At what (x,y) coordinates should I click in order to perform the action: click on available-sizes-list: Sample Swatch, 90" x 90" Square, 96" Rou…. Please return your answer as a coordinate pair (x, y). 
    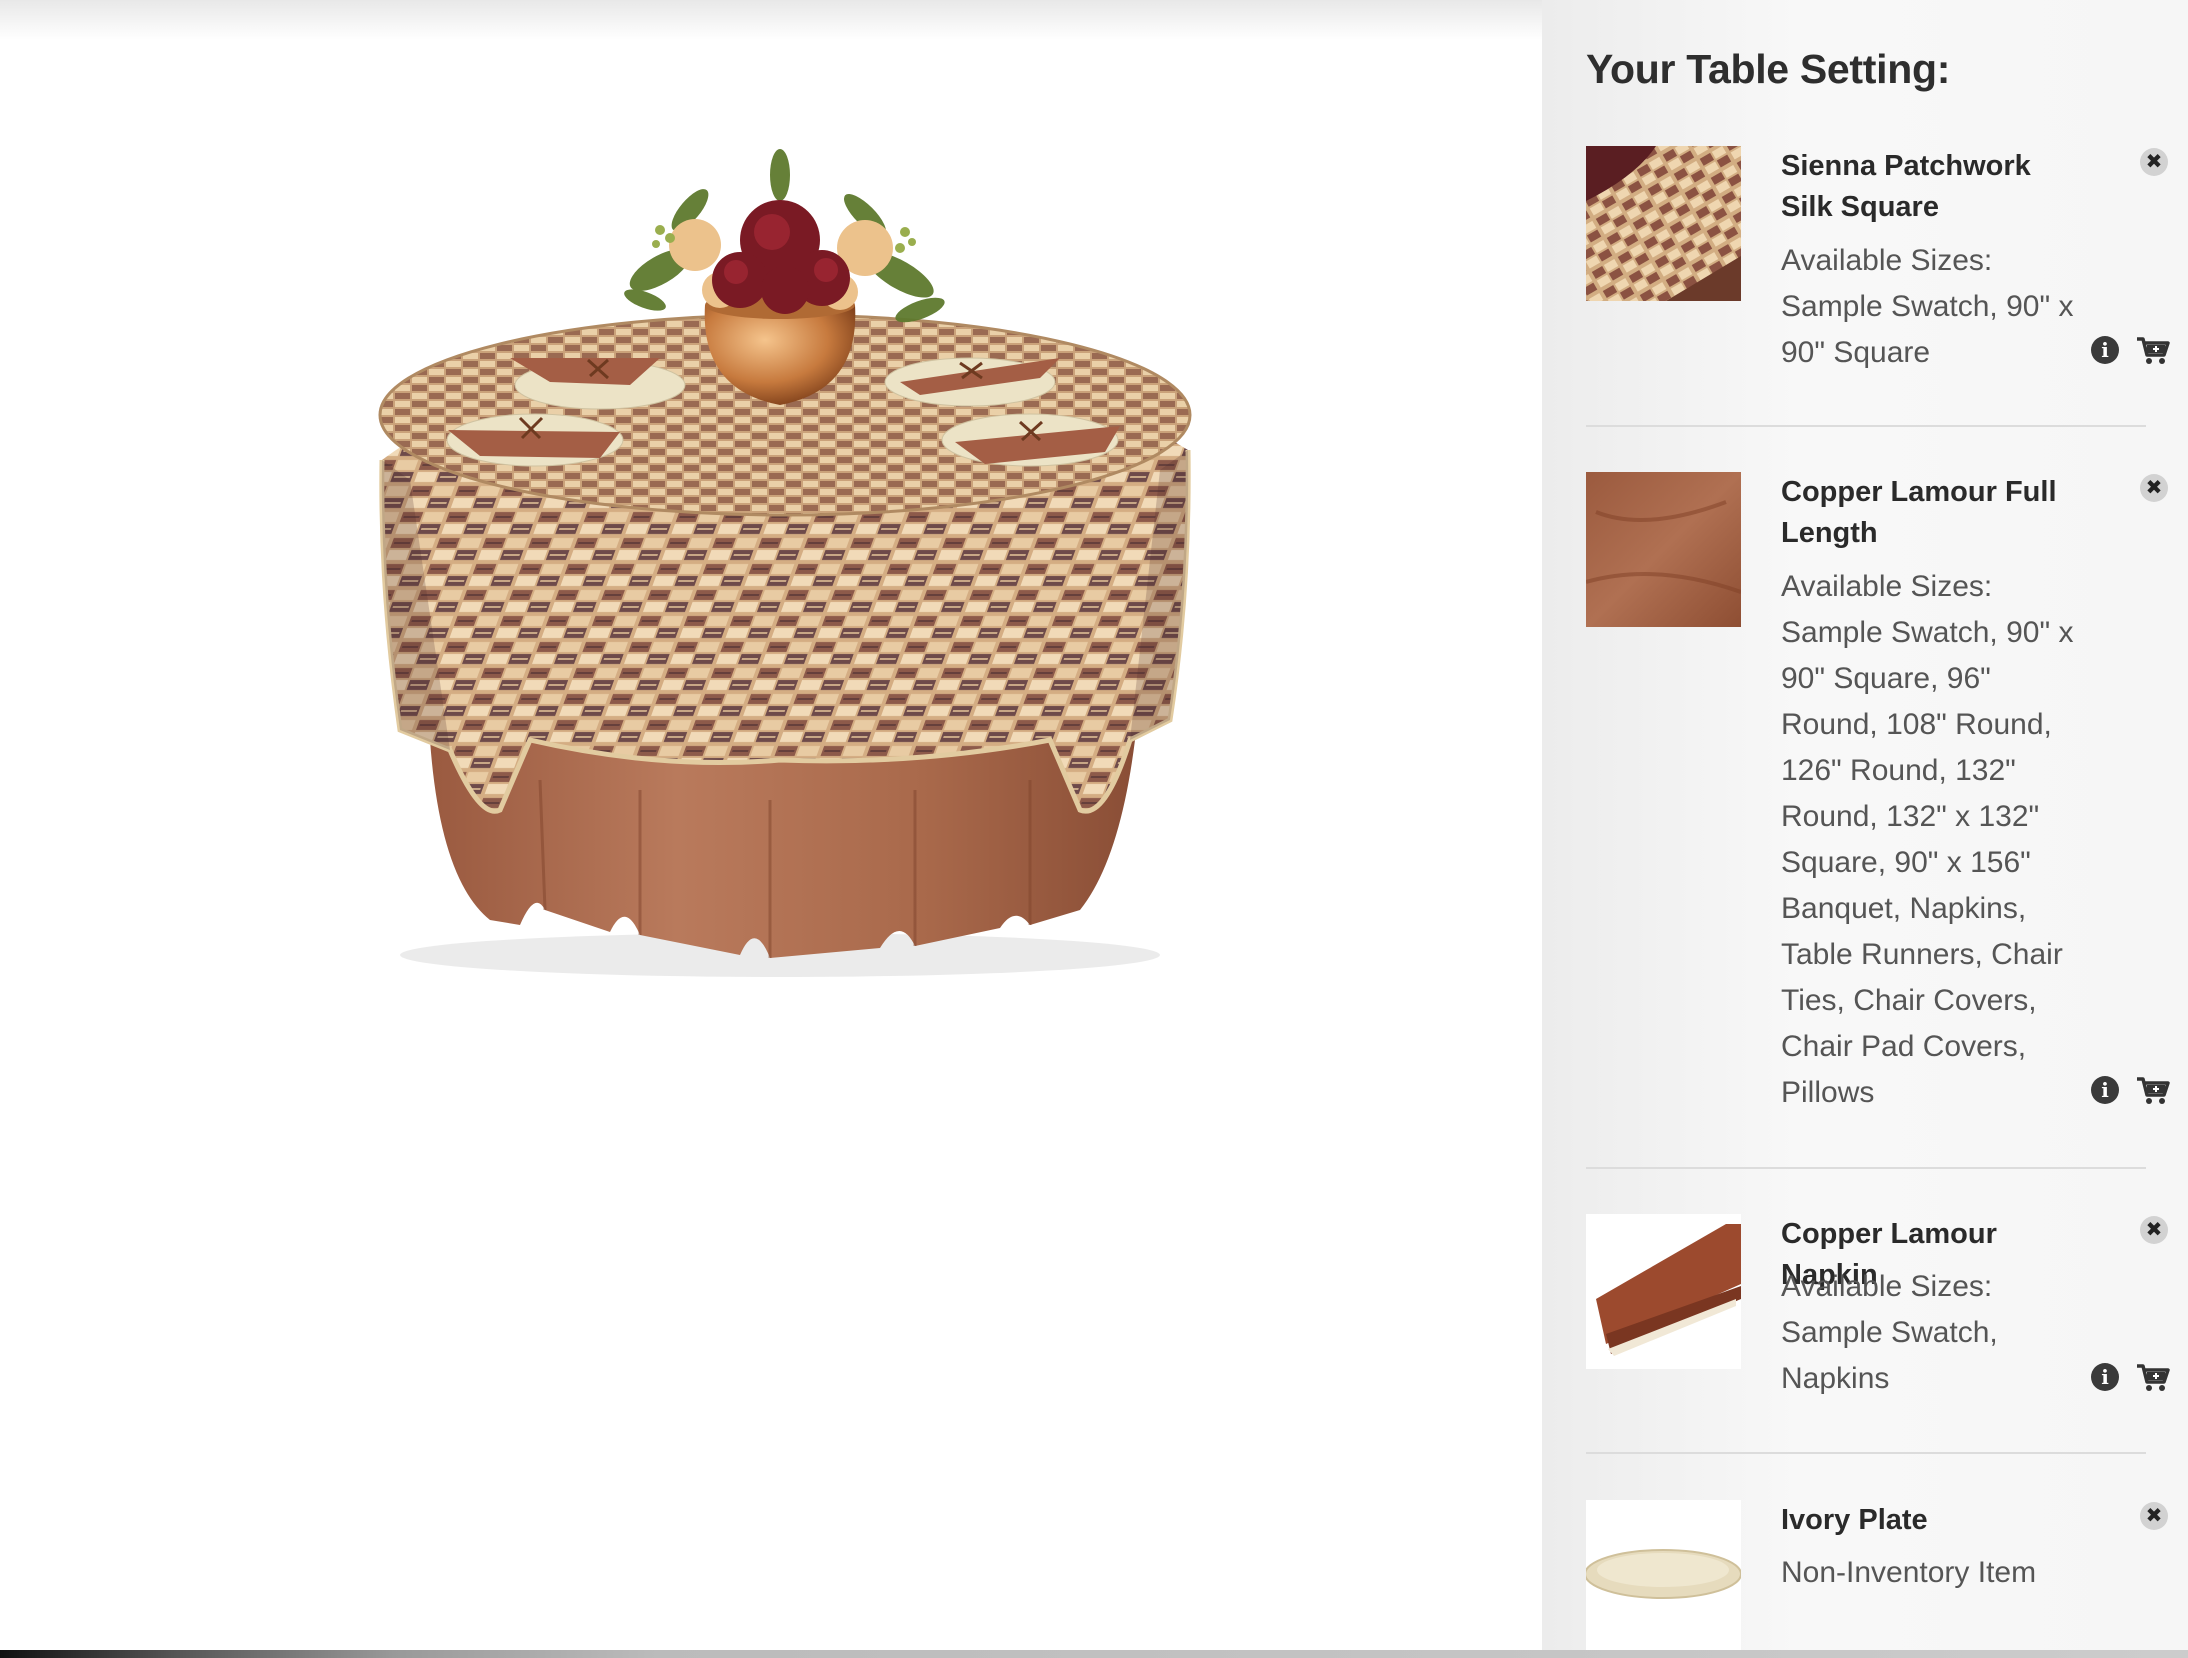
    Looking at the image, I should click on (1927, 862).